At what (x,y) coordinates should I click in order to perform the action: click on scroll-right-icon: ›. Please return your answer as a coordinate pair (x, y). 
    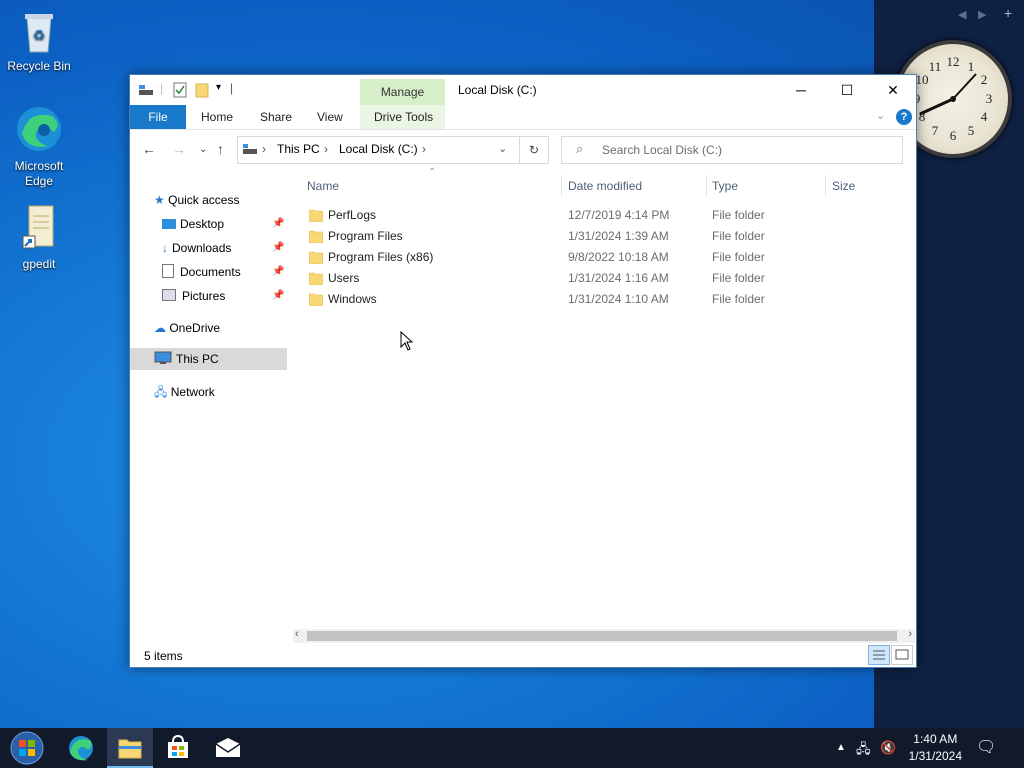
    Looking at the image, I should click on (910, 634).